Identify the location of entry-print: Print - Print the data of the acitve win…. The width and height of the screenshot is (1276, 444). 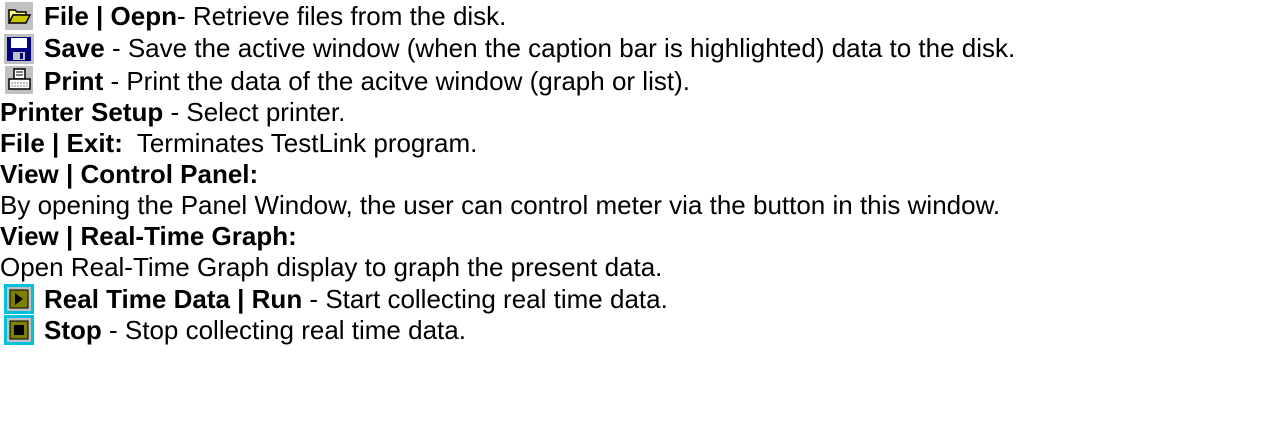
(367, 81).